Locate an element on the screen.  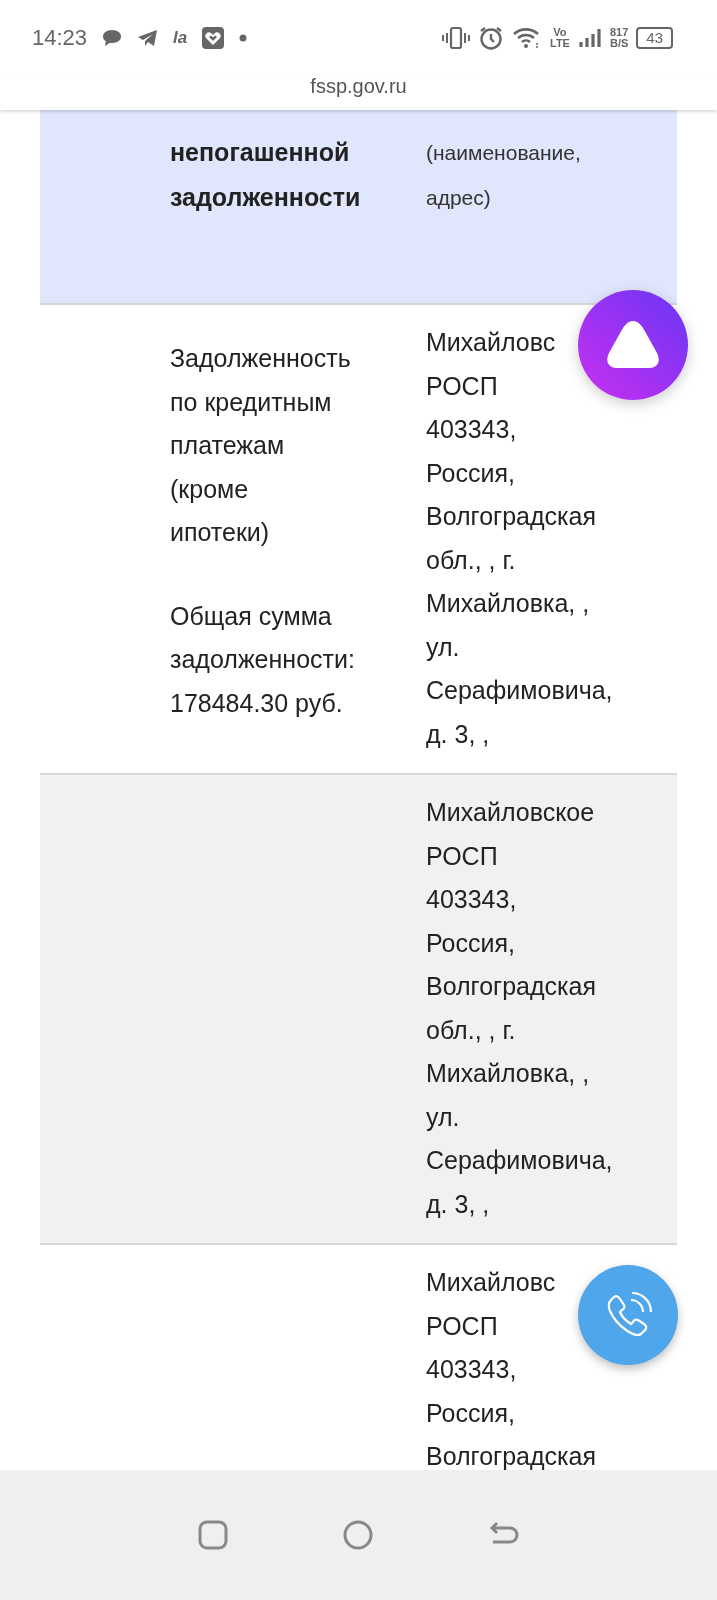
table-cell-text: Общая сумма задолженности: 178484.30 руб. is located at coordinates (263, 659).